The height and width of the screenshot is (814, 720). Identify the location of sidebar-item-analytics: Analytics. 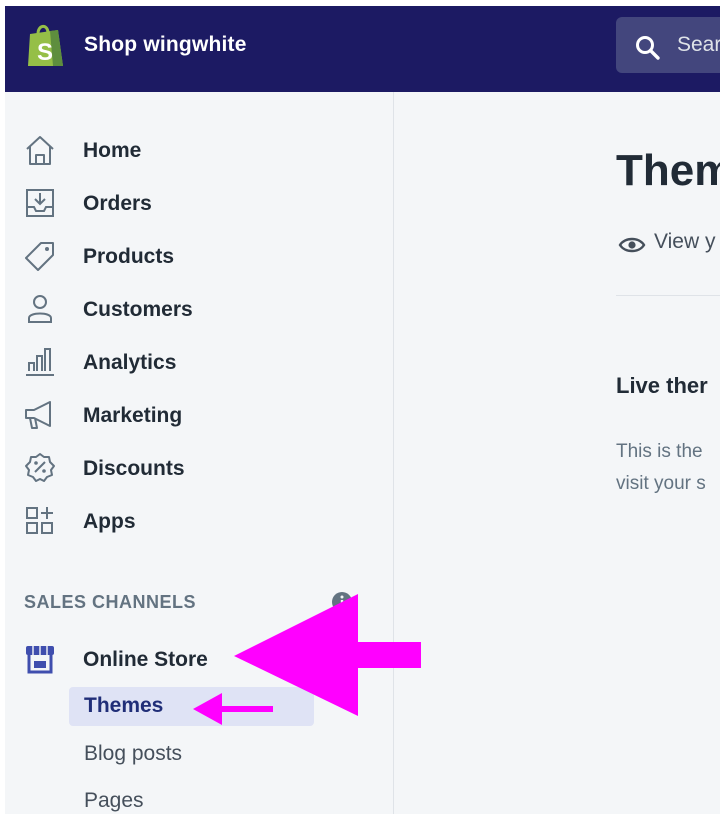
(199, 362).